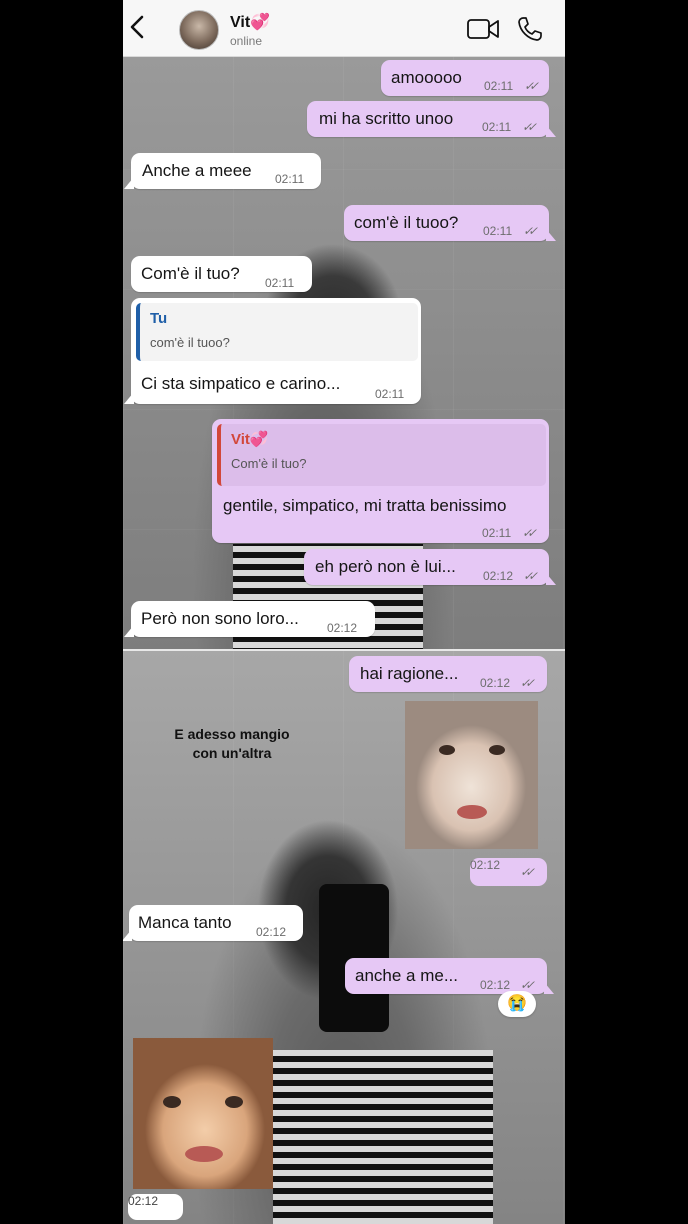 The image size is (688, 1224). Describe the element at coordinates (277, 332) in the screenshot. I see `quoted-message: Tu com'è il tuoo?` at that location.